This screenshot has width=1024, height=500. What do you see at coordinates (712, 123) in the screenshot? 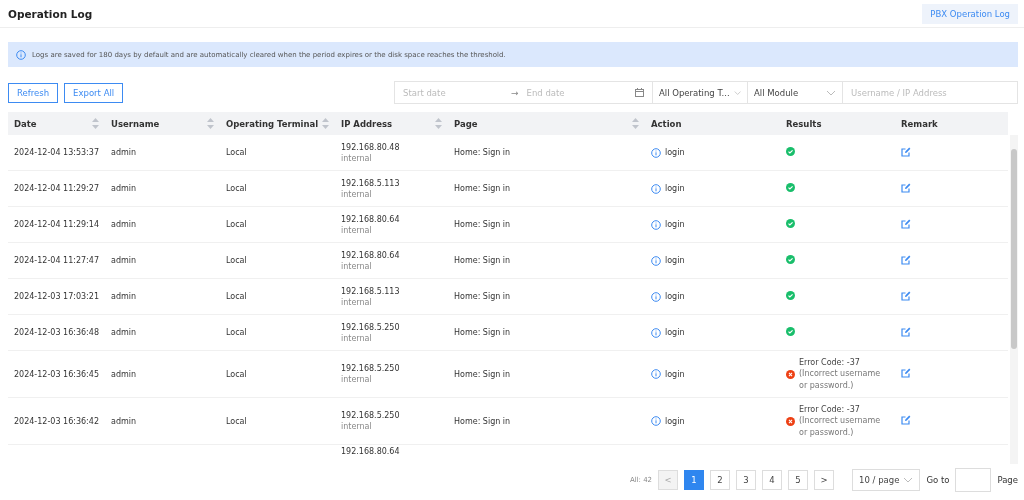
I see `column-header: Action` at bounding box center [712, 123].